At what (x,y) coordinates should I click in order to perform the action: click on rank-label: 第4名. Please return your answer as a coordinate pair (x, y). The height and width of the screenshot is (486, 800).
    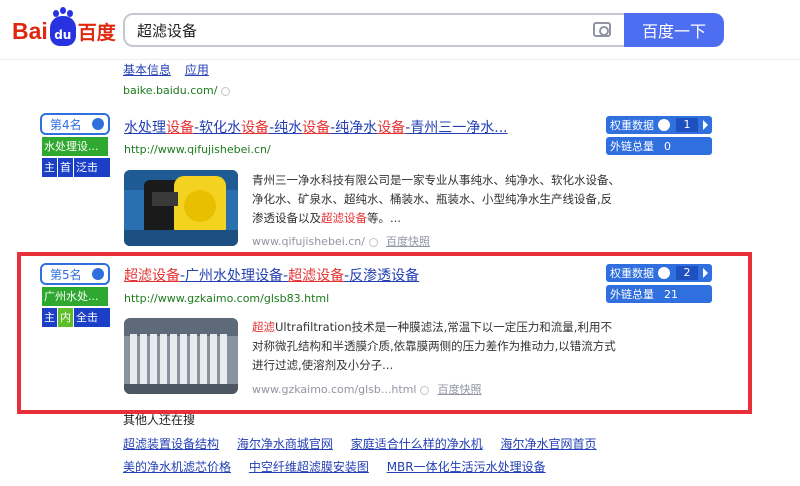
    Looking at the image, I should click on (66, 124).